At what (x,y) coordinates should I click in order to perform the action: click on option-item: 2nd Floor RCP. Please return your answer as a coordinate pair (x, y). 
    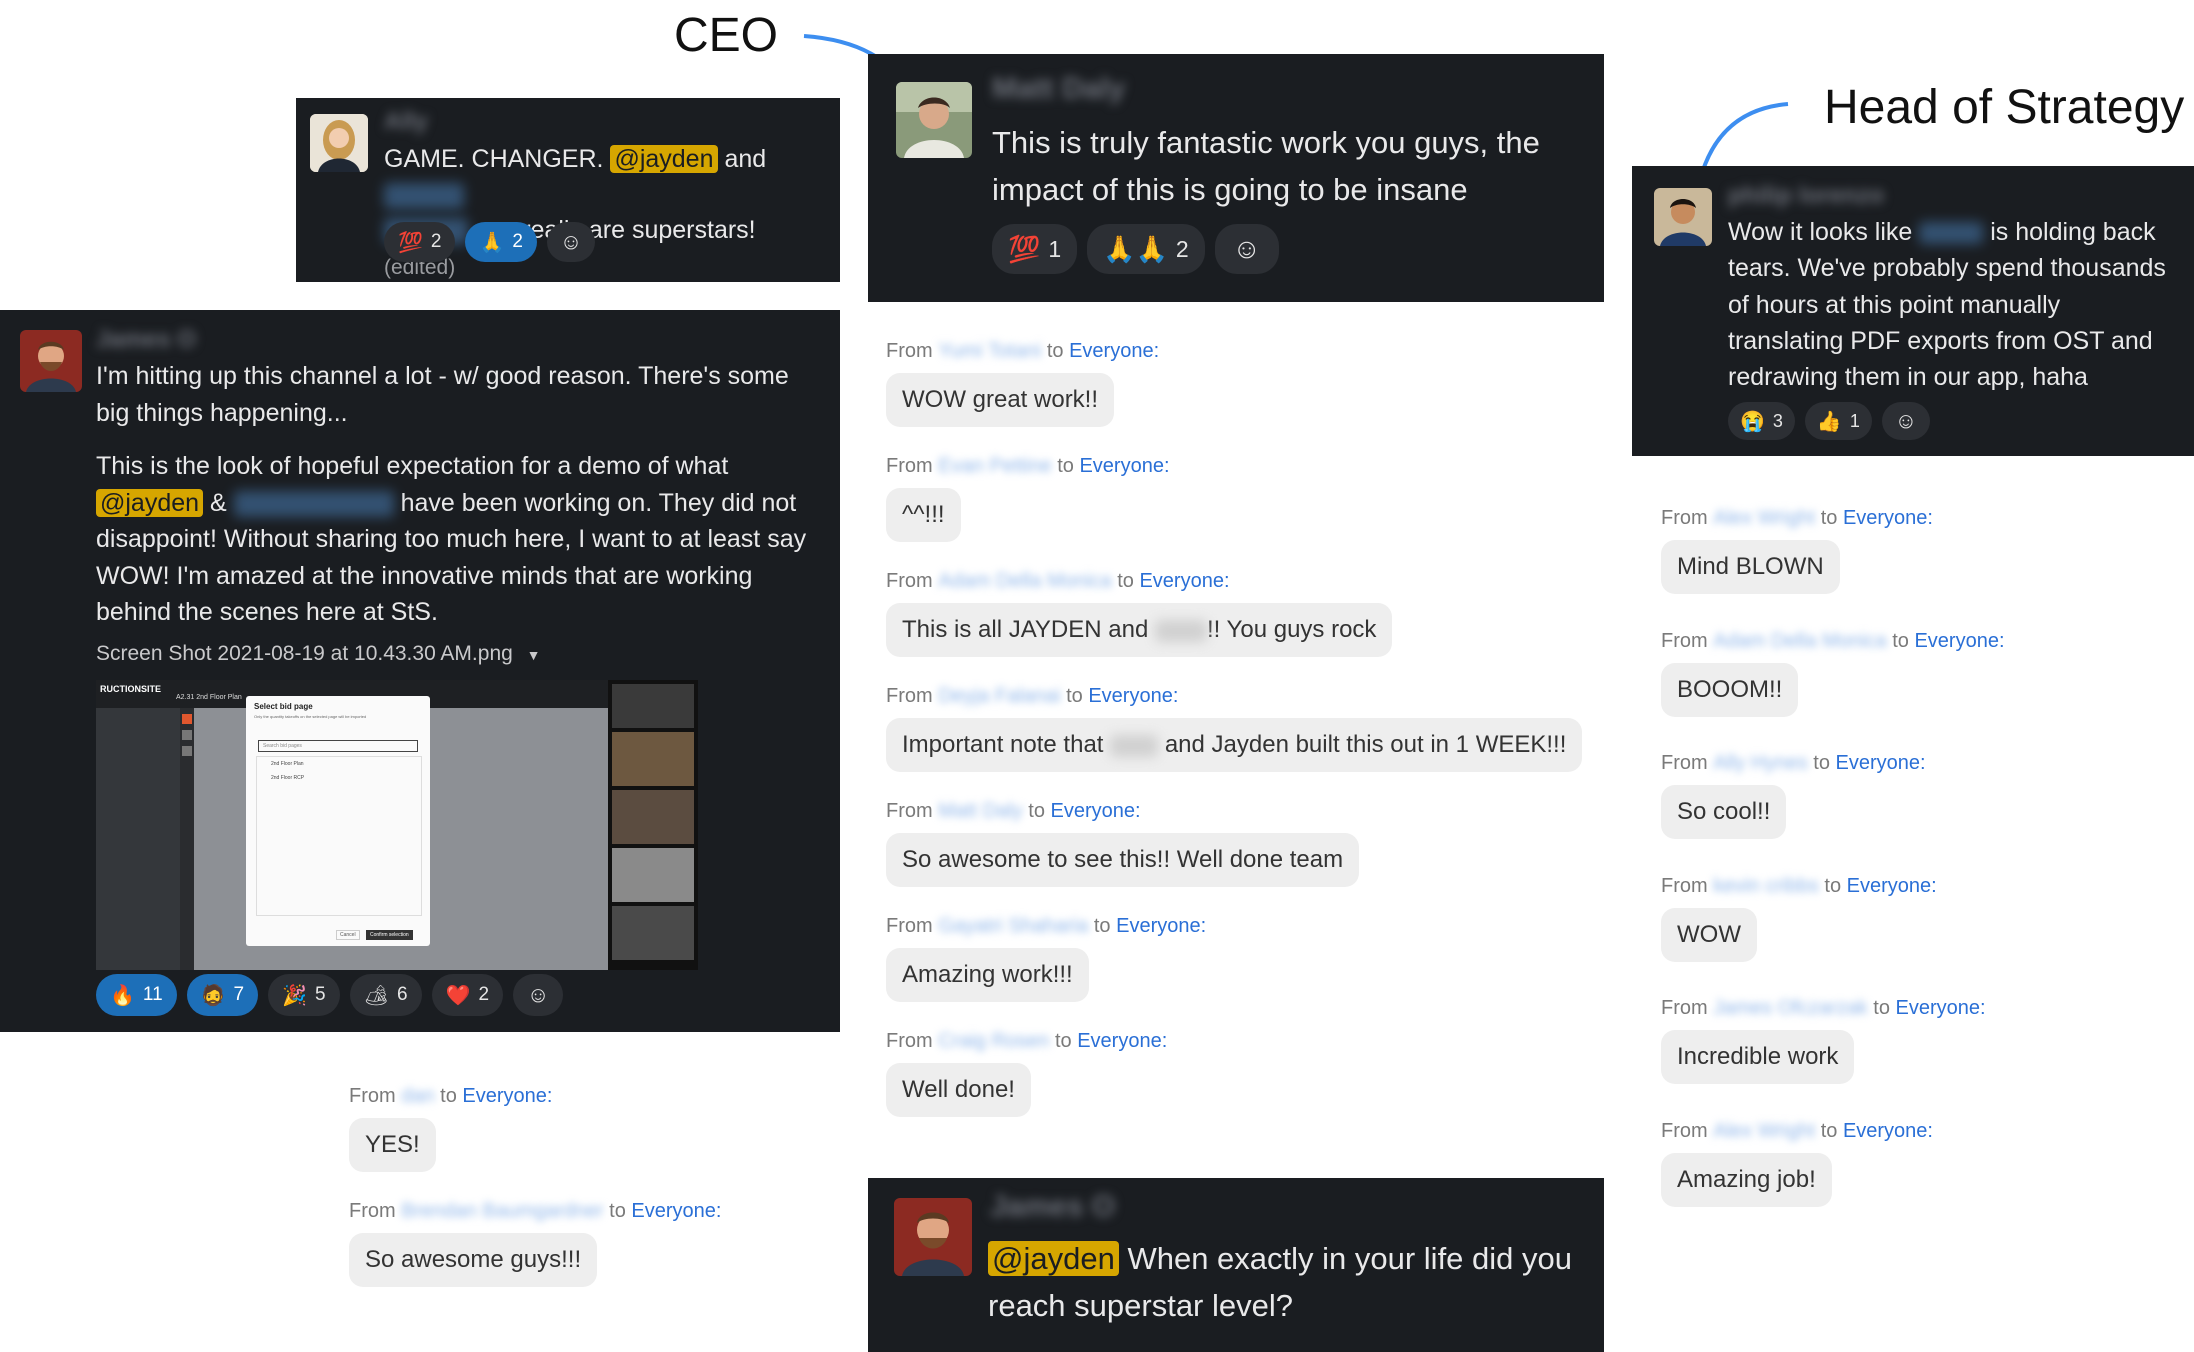
    Looking at the image, I should click on (339, 778).